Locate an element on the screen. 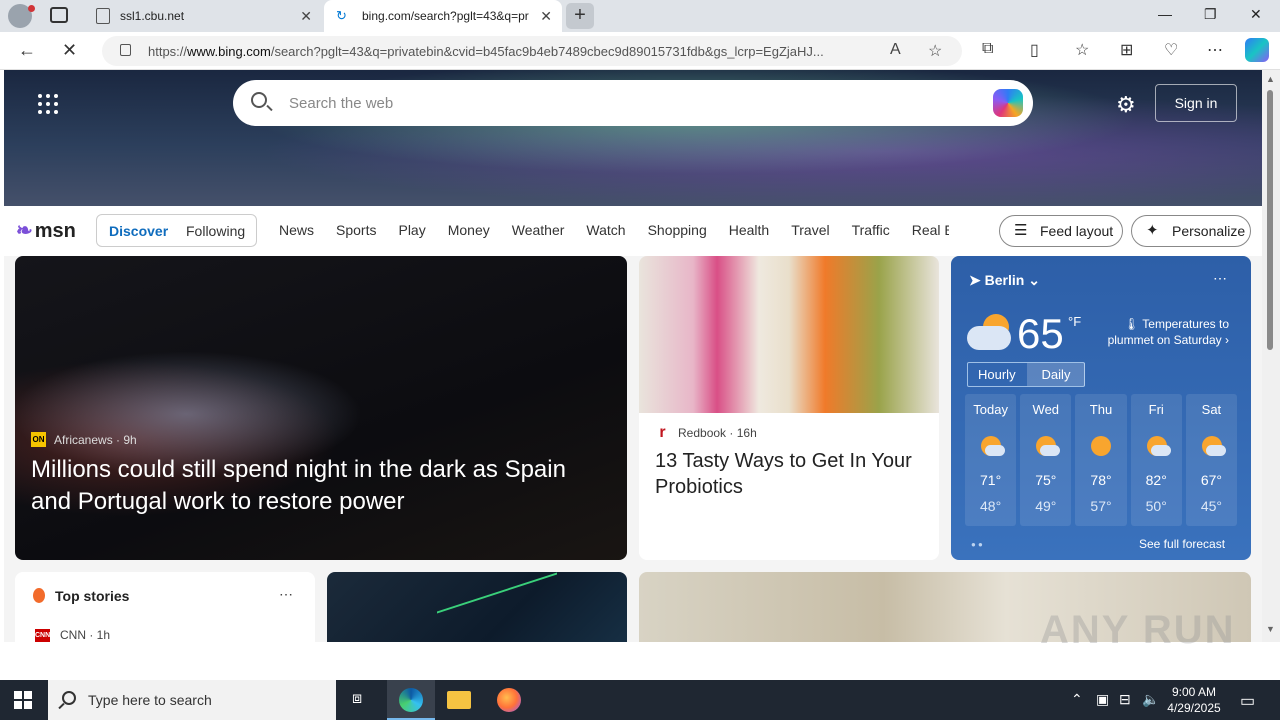 The height and width of the screenshot is (720, 1280). more-menu-icon: ⋯ is located at coordinates (1215, 50).